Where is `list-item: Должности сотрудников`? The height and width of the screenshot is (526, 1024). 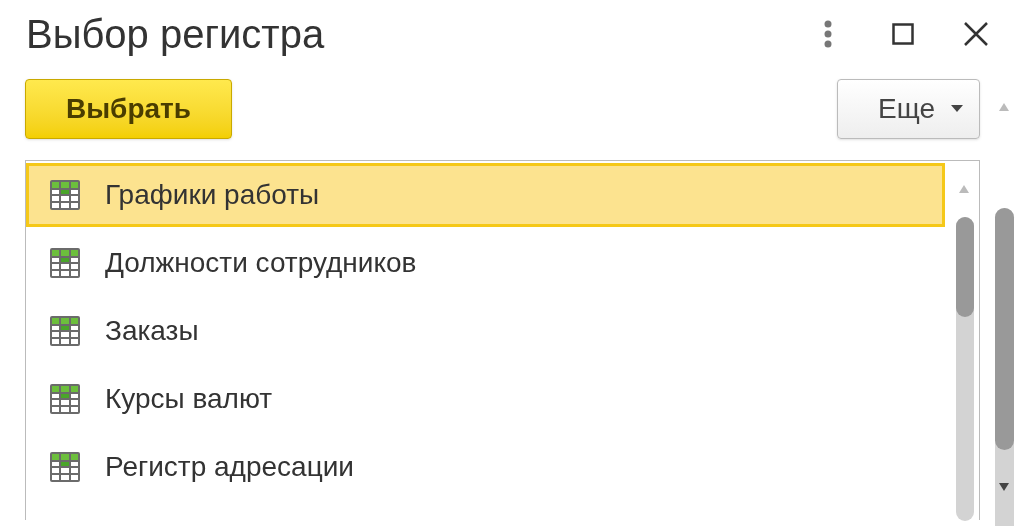 list-item: Должности сотрудников is located at coordinates (485, 263).